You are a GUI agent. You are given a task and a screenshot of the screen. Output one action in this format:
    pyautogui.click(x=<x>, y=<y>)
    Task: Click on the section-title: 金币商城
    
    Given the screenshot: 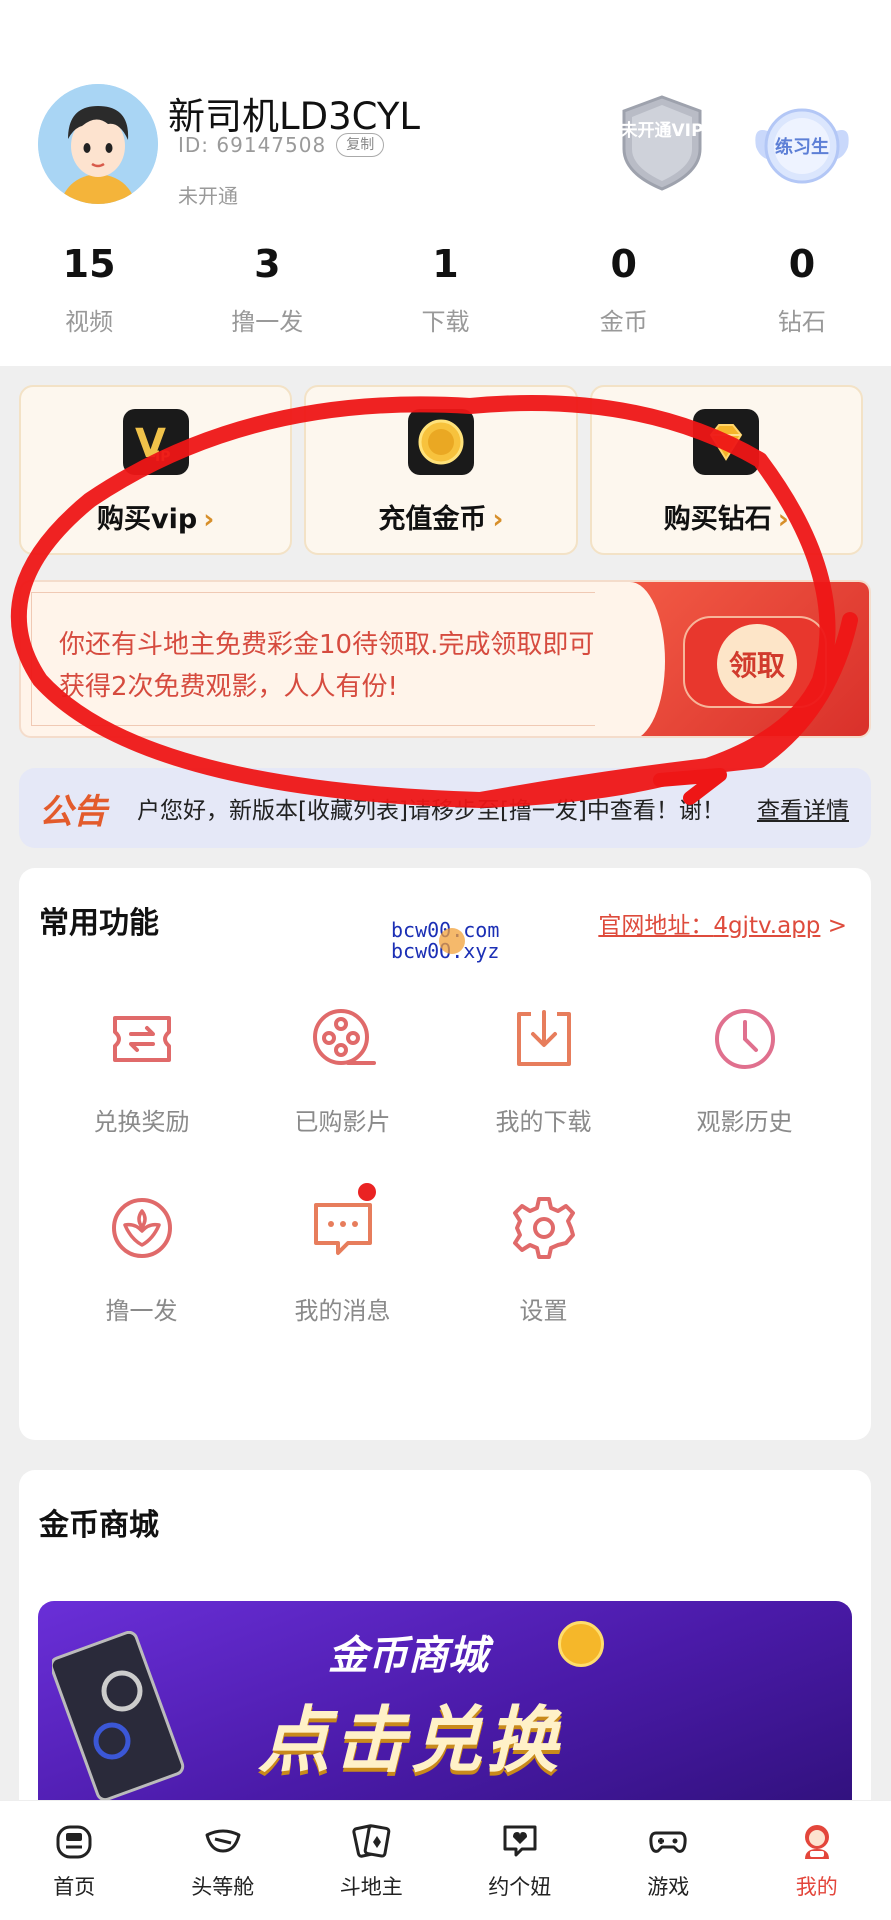 What is the action you would take?
    pyautogui.click(x=99, y=1525)
    